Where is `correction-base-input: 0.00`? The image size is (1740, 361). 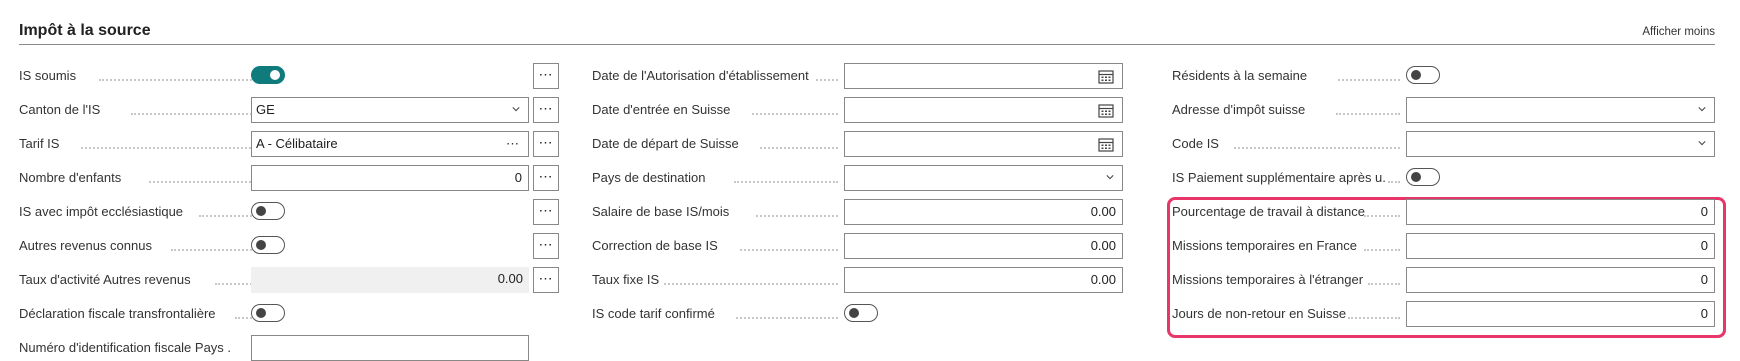
correction-base-input: 0.00 is located at coordinates (983, 246).